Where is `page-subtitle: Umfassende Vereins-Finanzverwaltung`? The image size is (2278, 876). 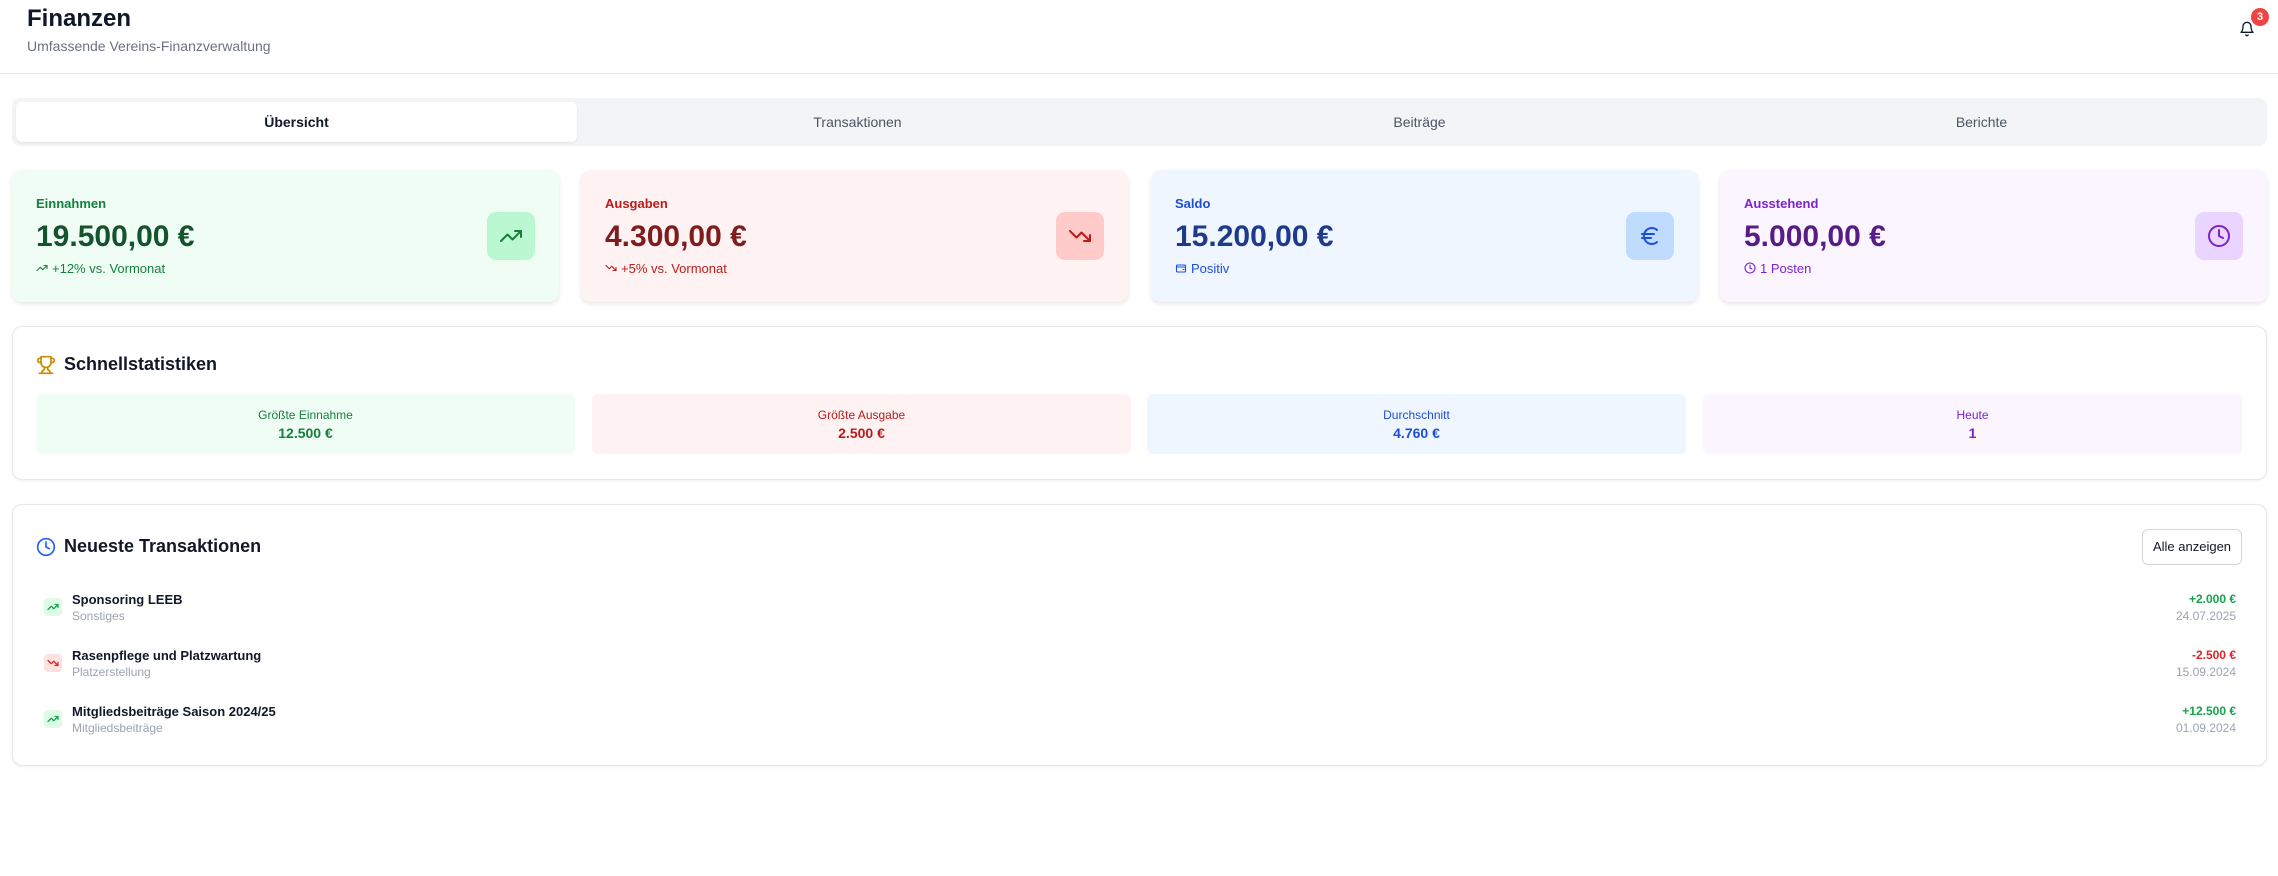 page-subtitle: Umfassende Vereins-Finanzverwaltung is located at coordinates (149, 46).